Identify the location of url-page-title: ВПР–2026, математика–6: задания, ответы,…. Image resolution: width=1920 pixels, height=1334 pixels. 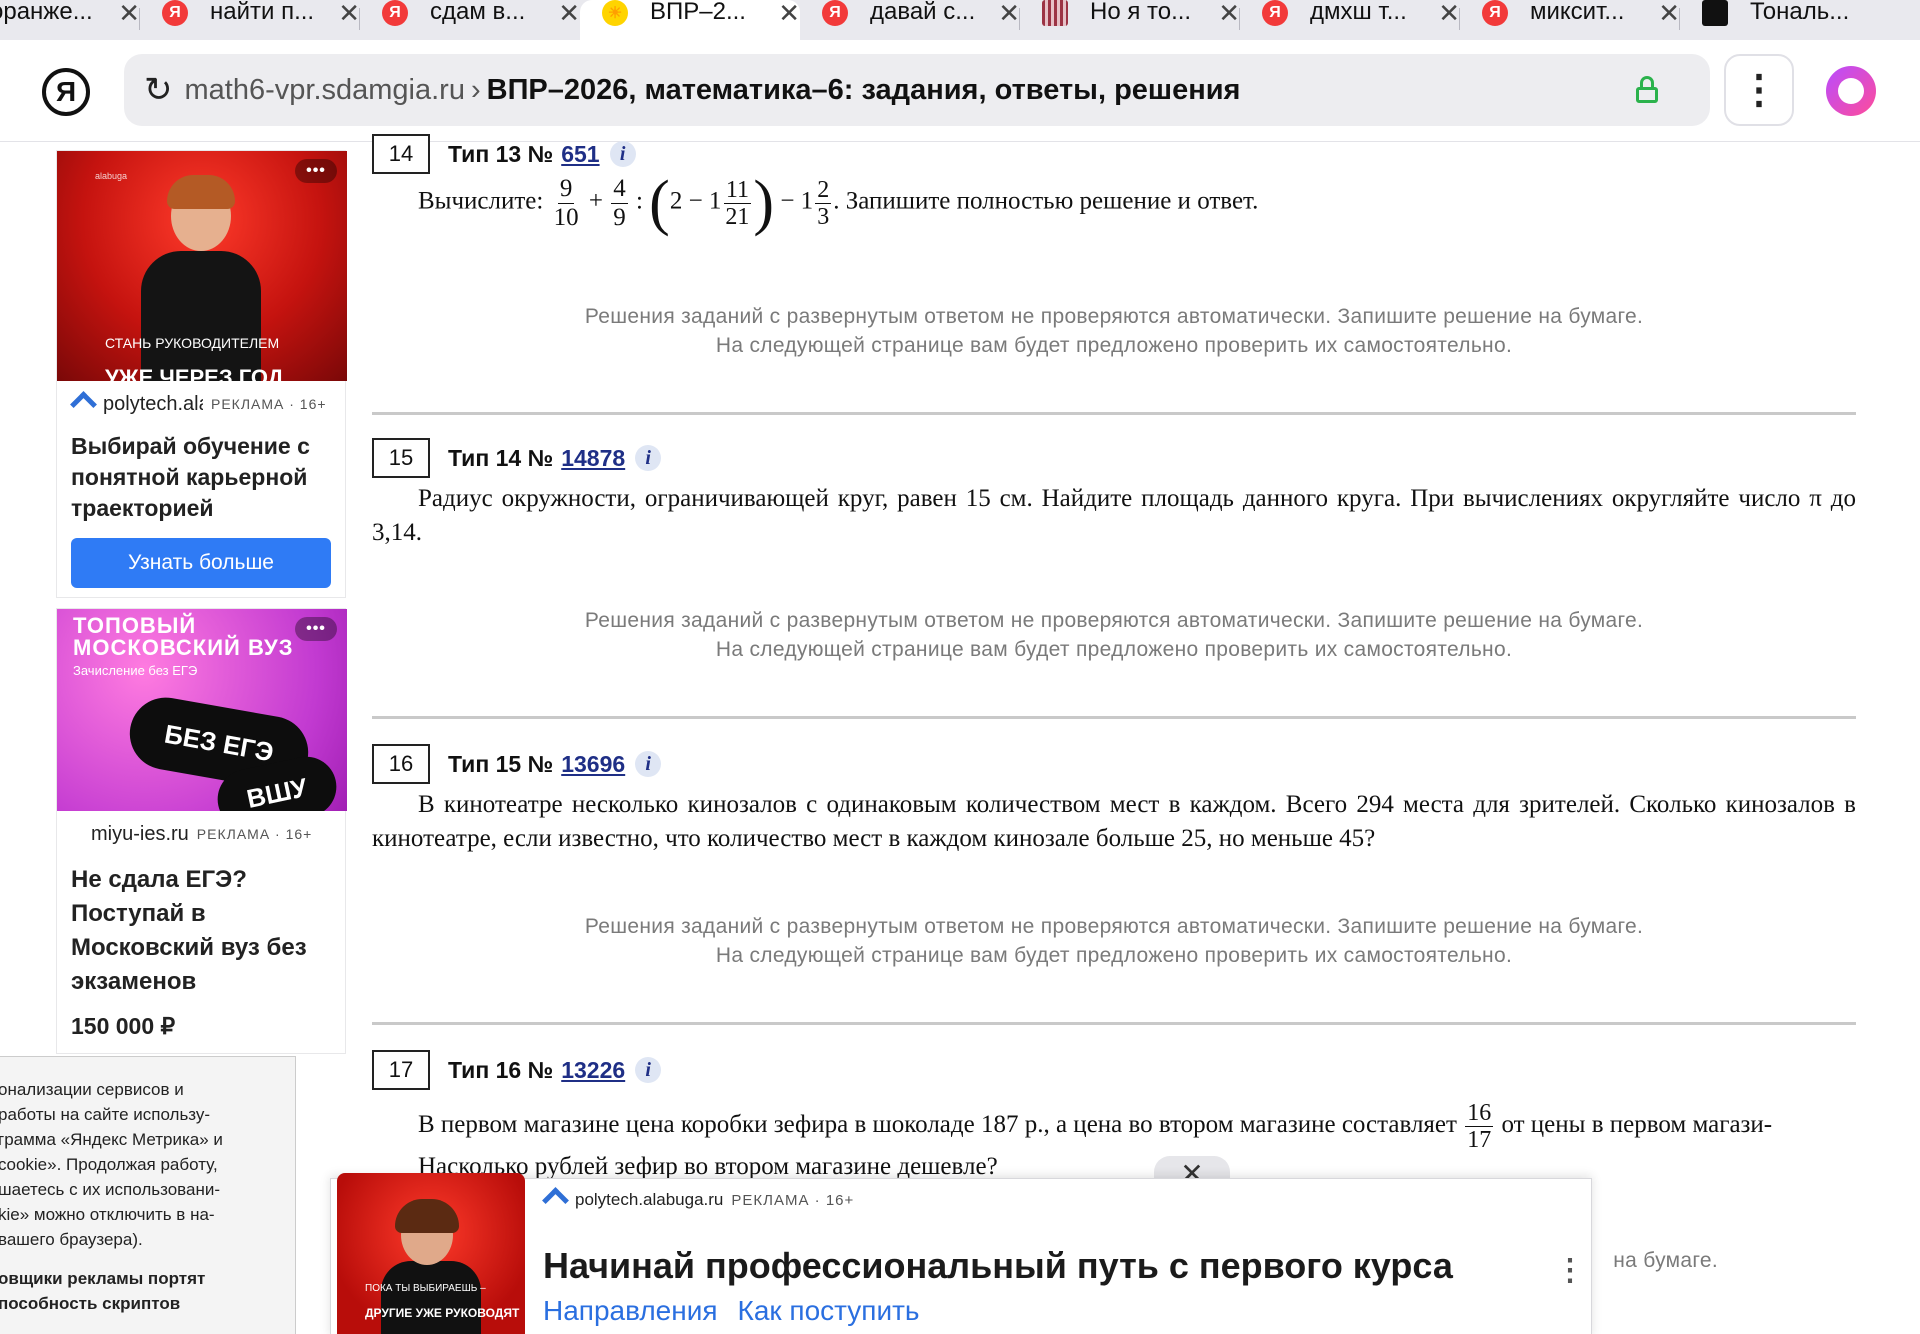
(863, 89).